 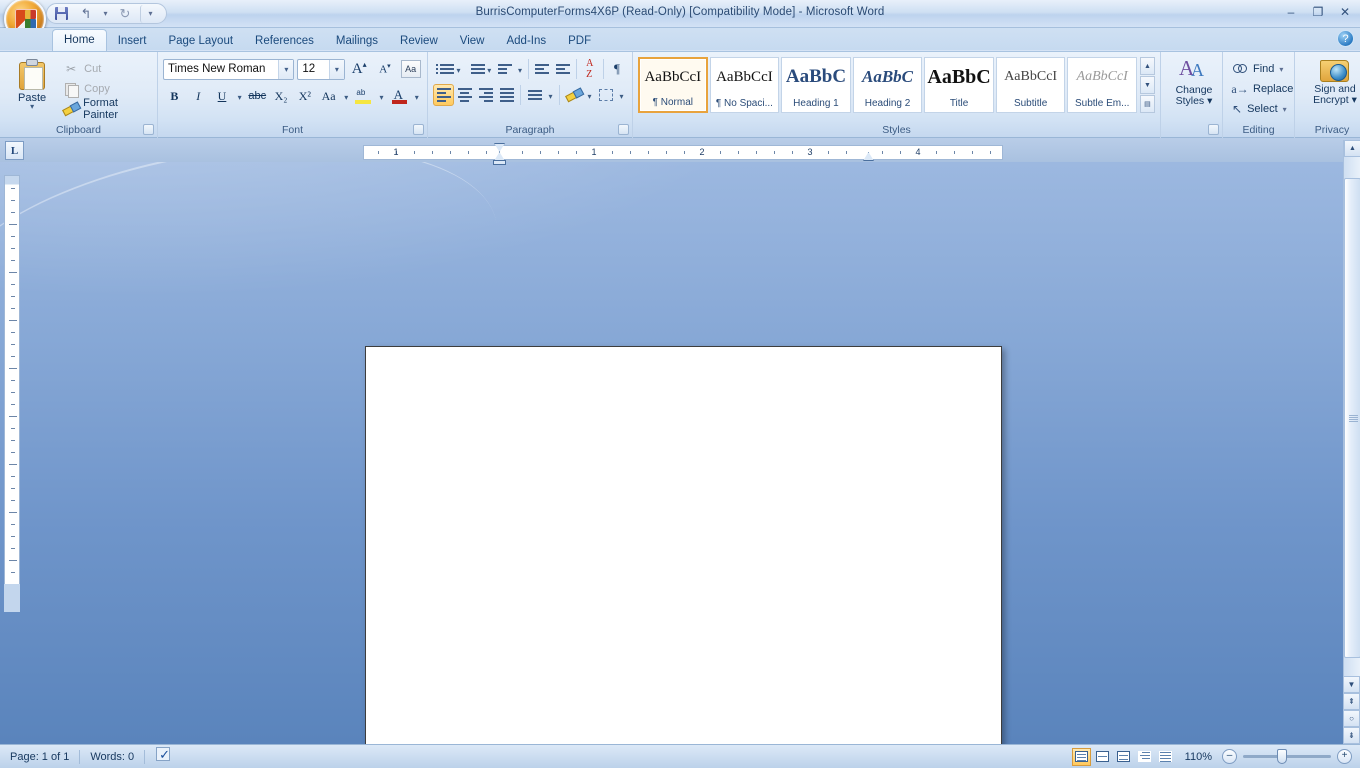 What do you see at coordinates (590, 69) in the screenshot?
I see `sort-button: AZ` at bounding box center [590, 69].